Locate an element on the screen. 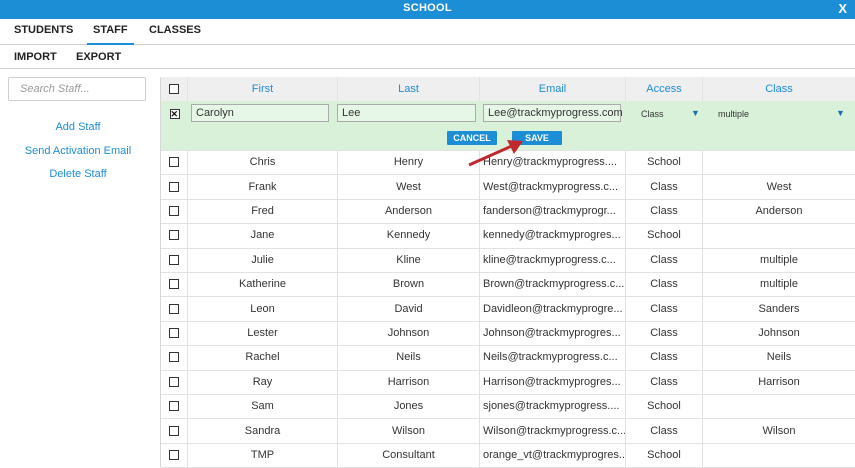 The width and height of the screenshot is (855, 468). cell-last: Wilson is located at coordinates (409, 430).